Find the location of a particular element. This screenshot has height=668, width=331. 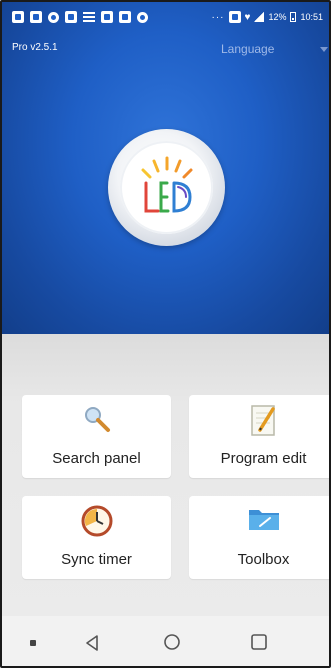

video-icon is located at coordinates (125, 17).